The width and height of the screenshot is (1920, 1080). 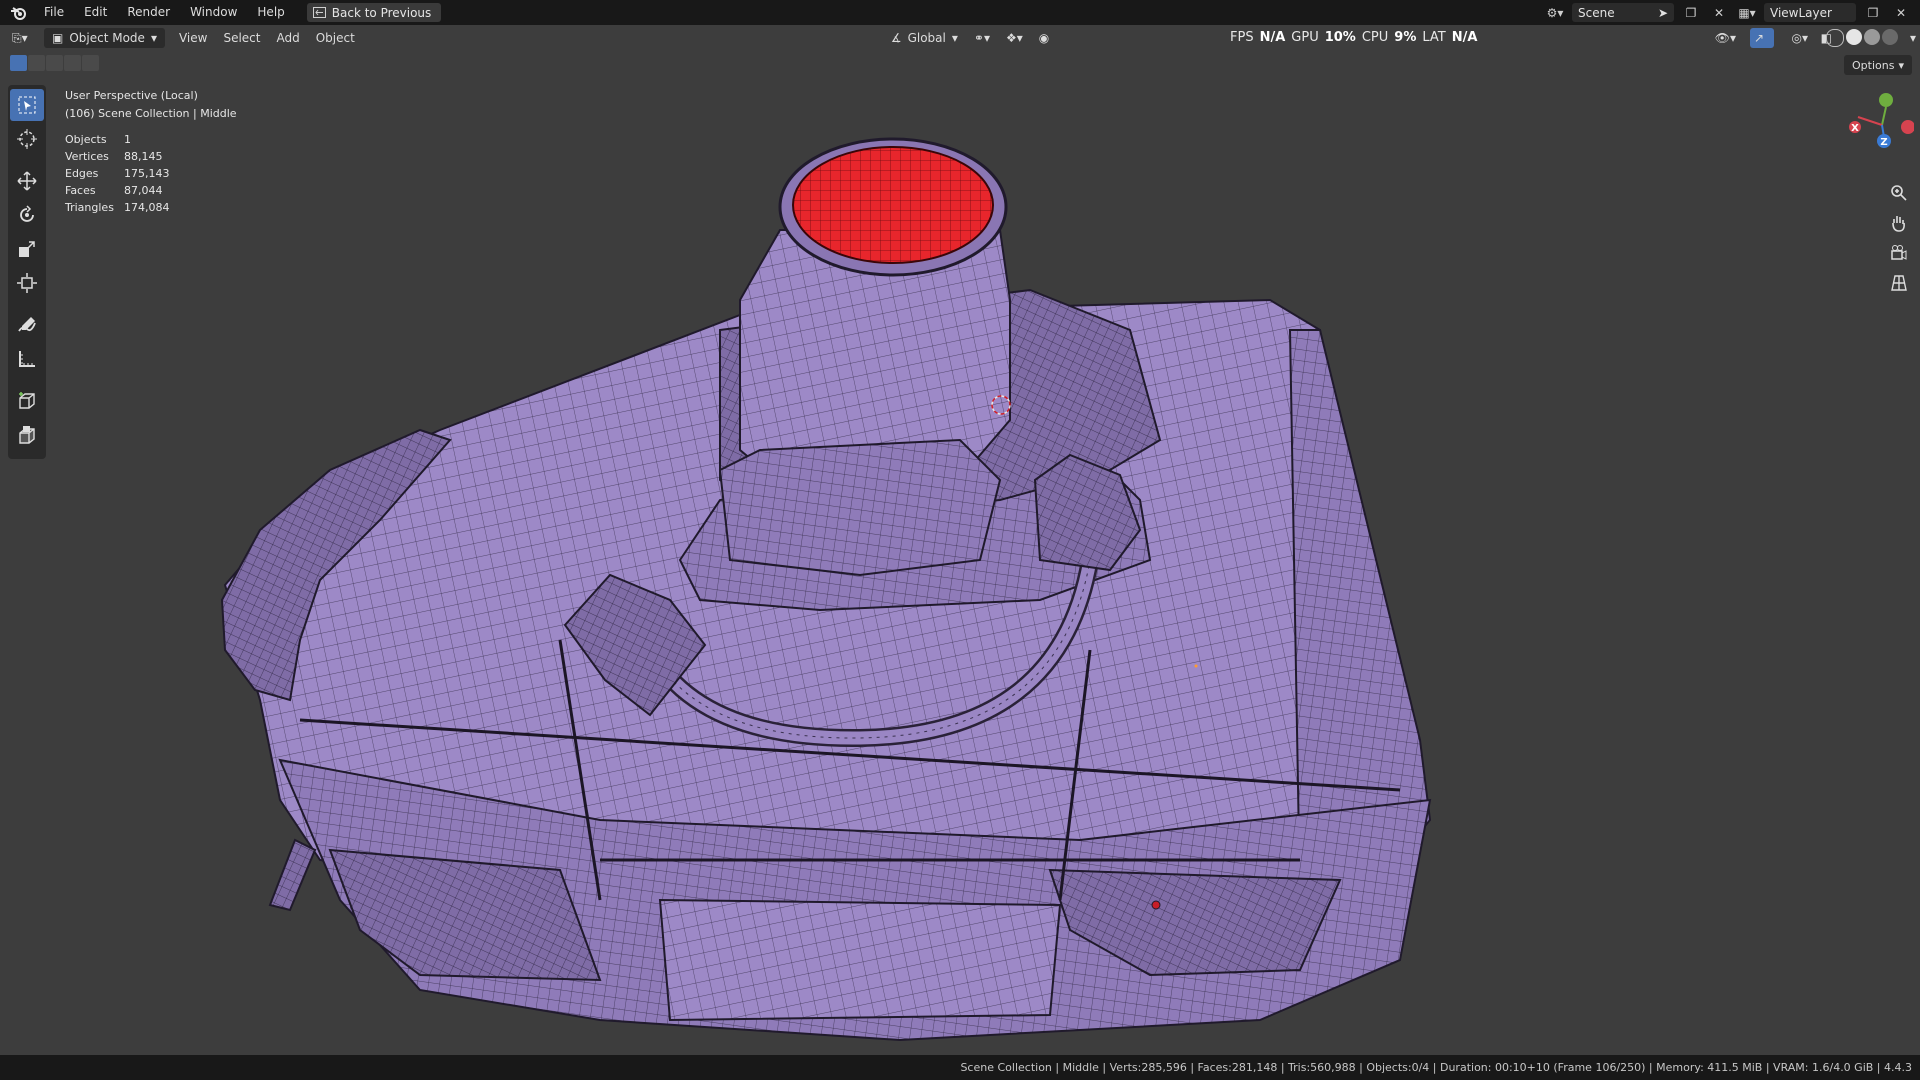 I want to click on transform-icon, so click(x=27, y=283).